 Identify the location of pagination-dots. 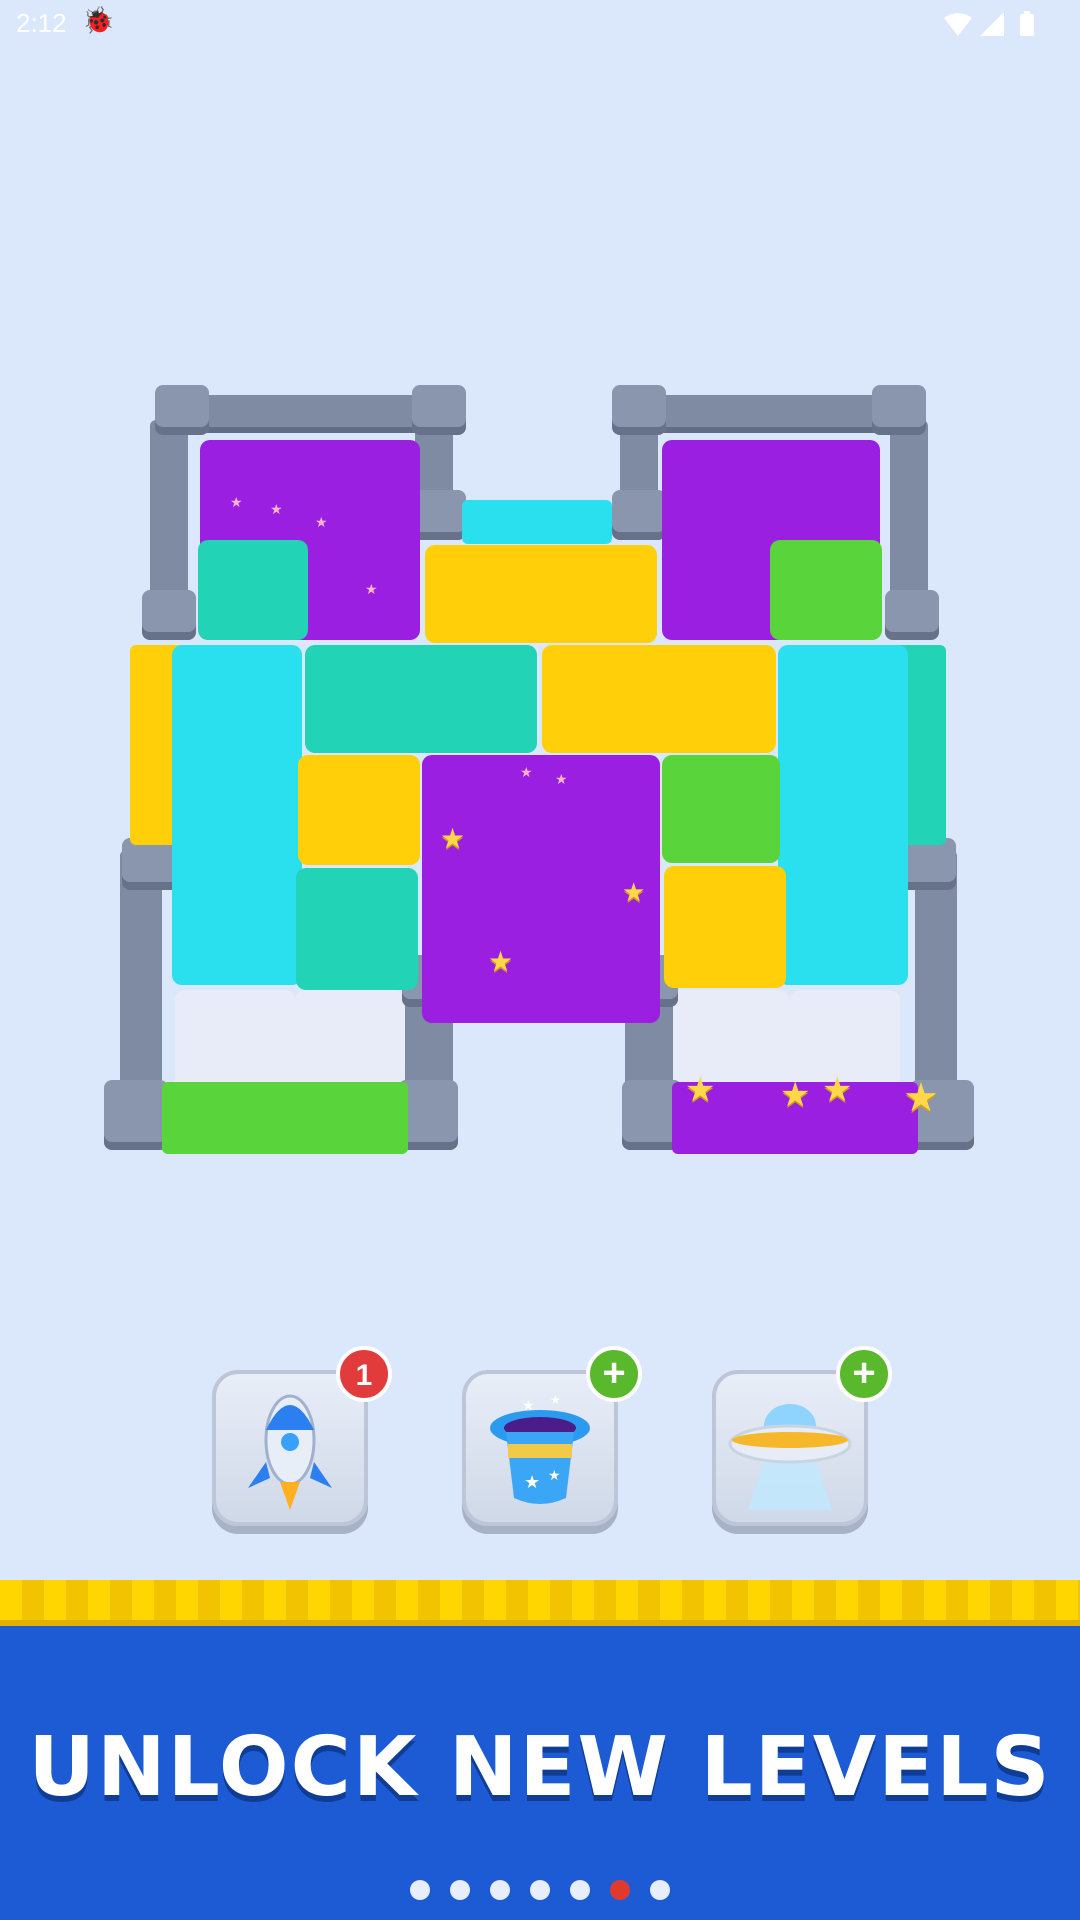
(540, 1892).